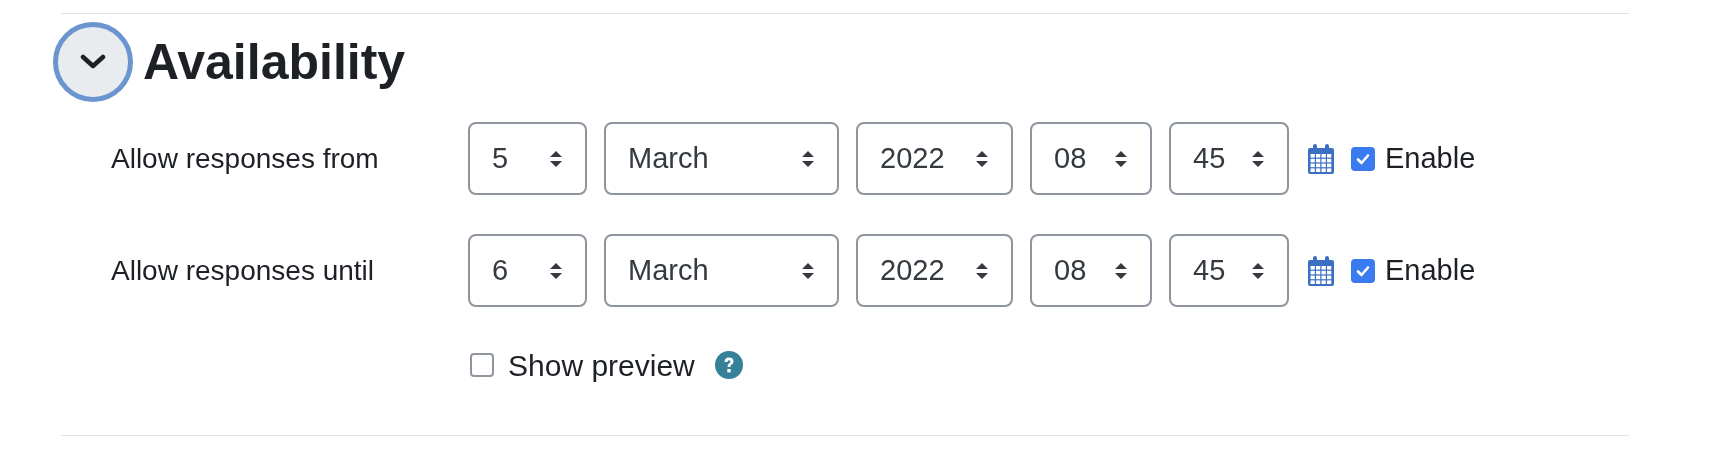 The height and width of the screenshot is (454, 1728). Describe the element at coordinates (601, 365) in the screenshot. I see `checkbox-label: Show preview` at that location.